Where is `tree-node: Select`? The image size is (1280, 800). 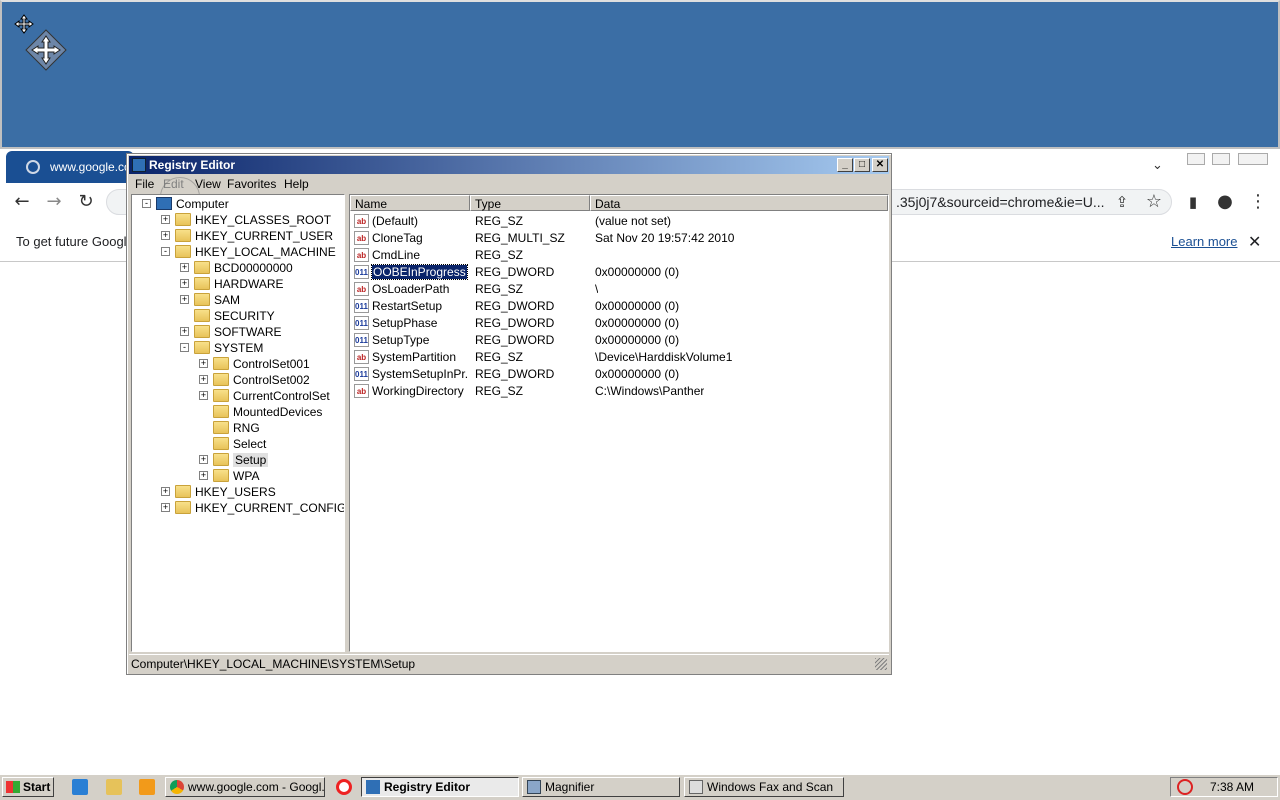
tree-node: Select is located at coordinates (238, 444).